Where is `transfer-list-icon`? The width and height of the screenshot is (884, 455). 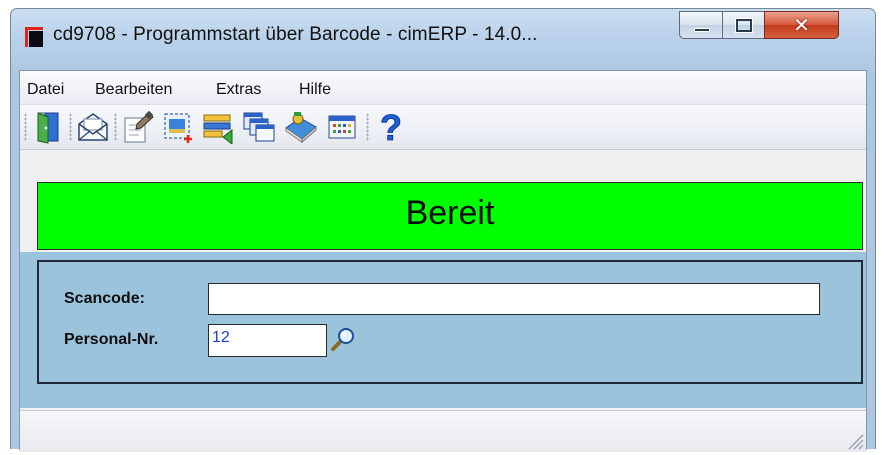
transfer-list-icon is located at coordinates (218, 129).